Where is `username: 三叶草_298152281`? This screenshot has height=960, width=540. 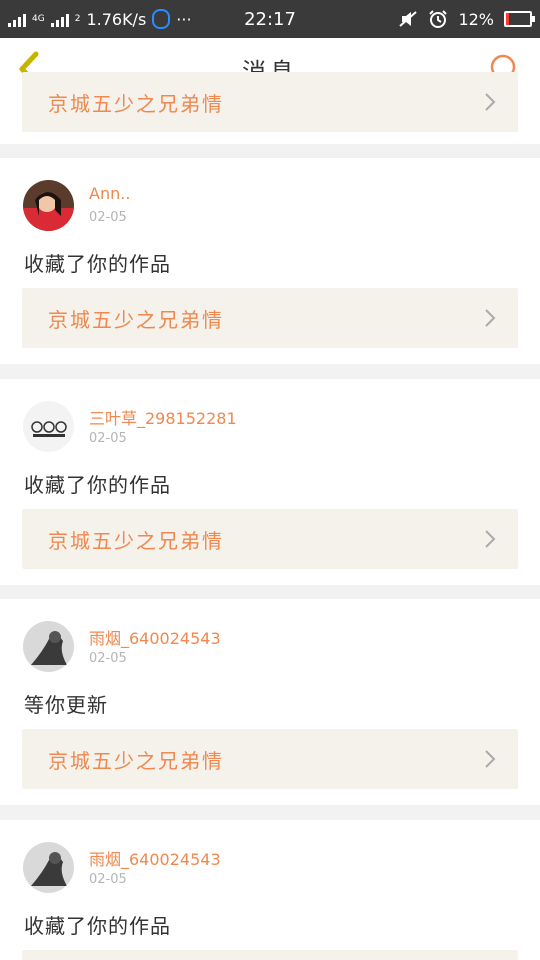 username: 三叶草_298152281 is located at coordinates (163, 417).